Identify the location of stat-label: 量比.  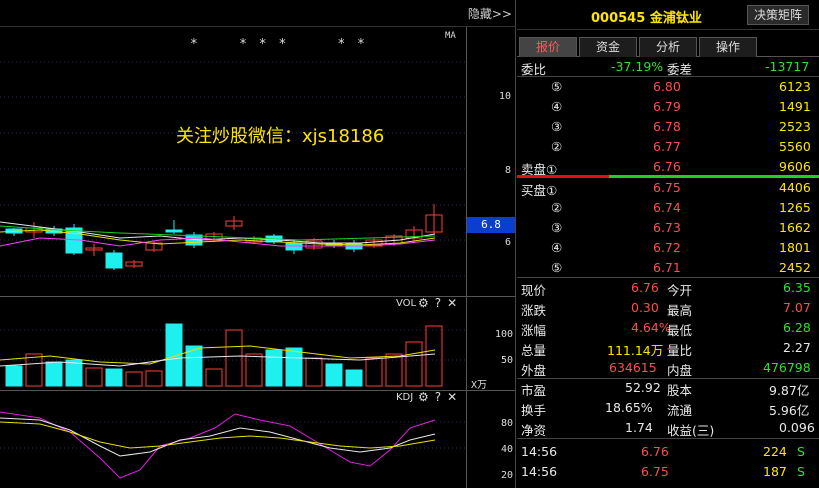
(680, 350).